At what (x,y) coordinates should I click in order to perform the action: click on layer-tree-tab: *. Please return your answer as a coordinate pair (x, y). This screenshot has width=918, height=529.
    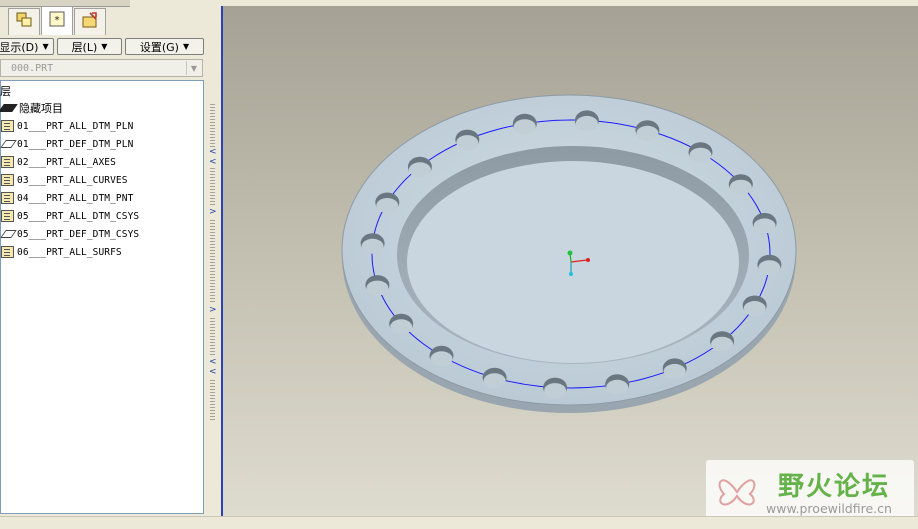
    Looking at the image, I should click on (57, 20).